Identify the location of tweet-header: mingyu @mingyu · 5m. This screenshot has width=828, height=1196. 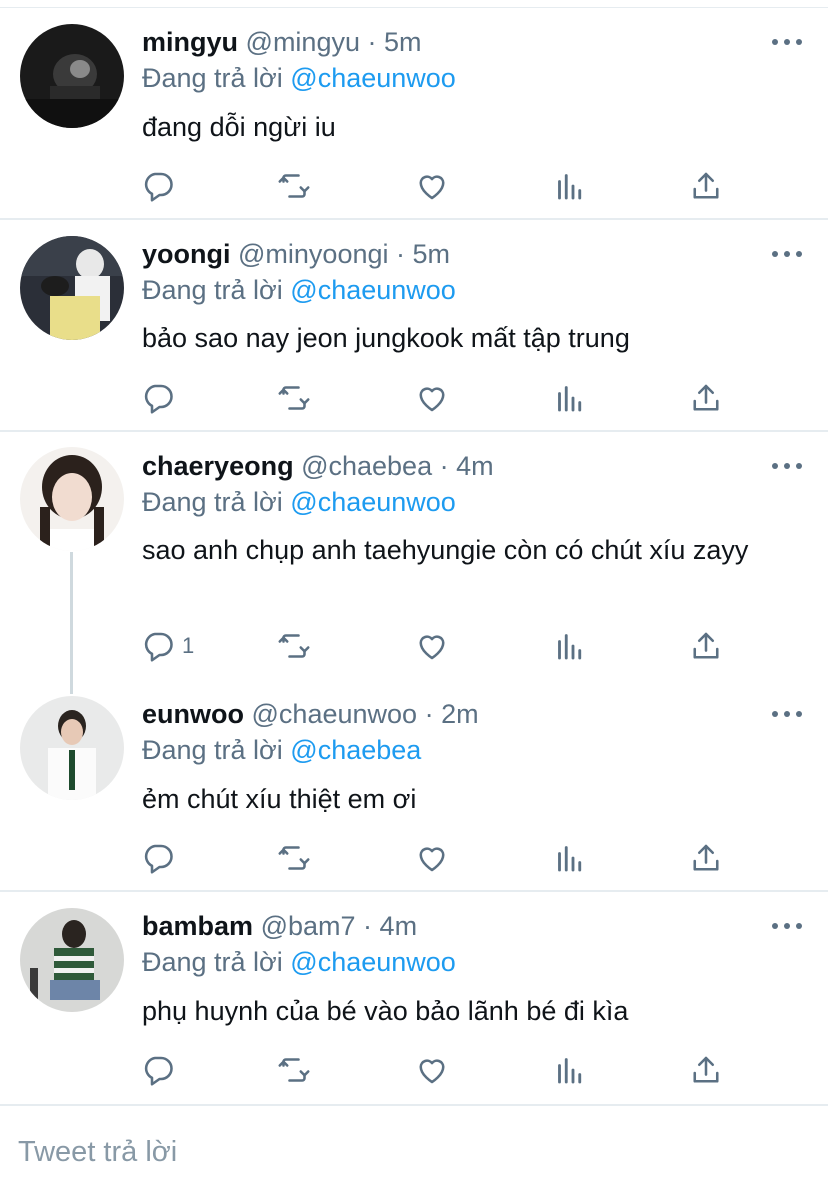
(282, 42).